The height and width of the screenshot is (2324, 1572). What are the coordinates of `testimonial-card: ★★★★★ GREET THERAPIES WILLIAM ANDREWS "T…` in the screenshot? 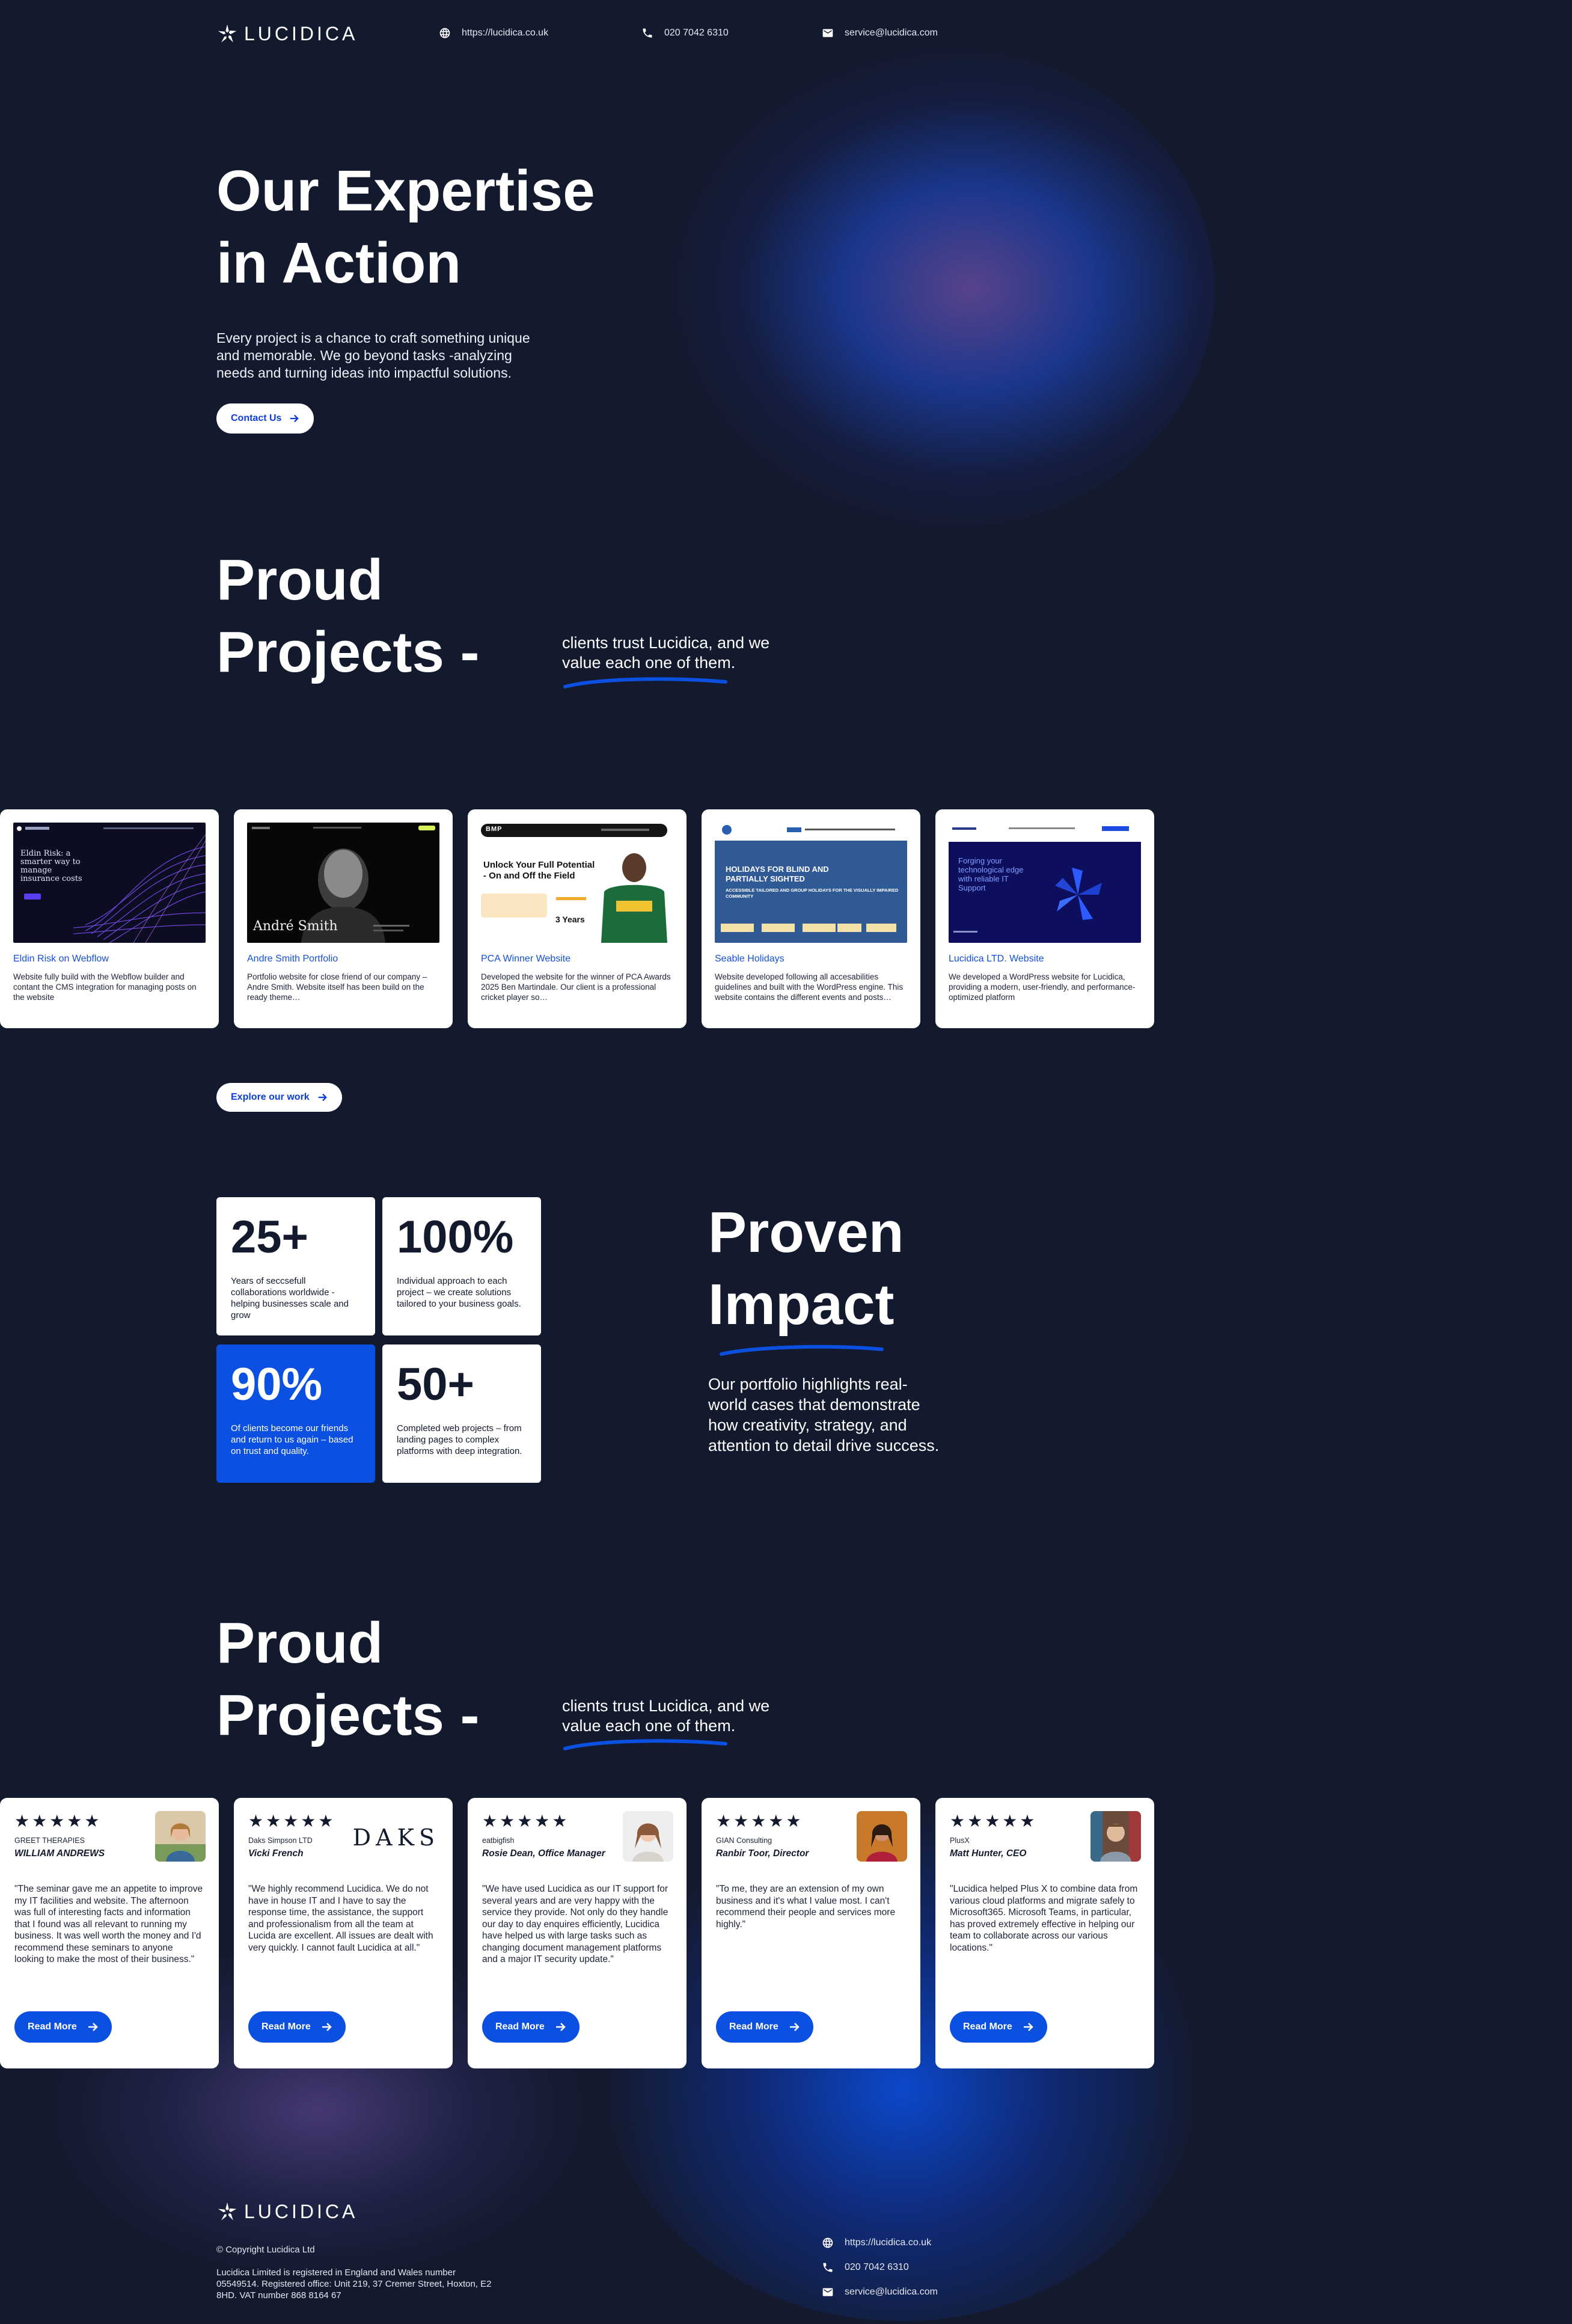 It's located at (110, 1933).